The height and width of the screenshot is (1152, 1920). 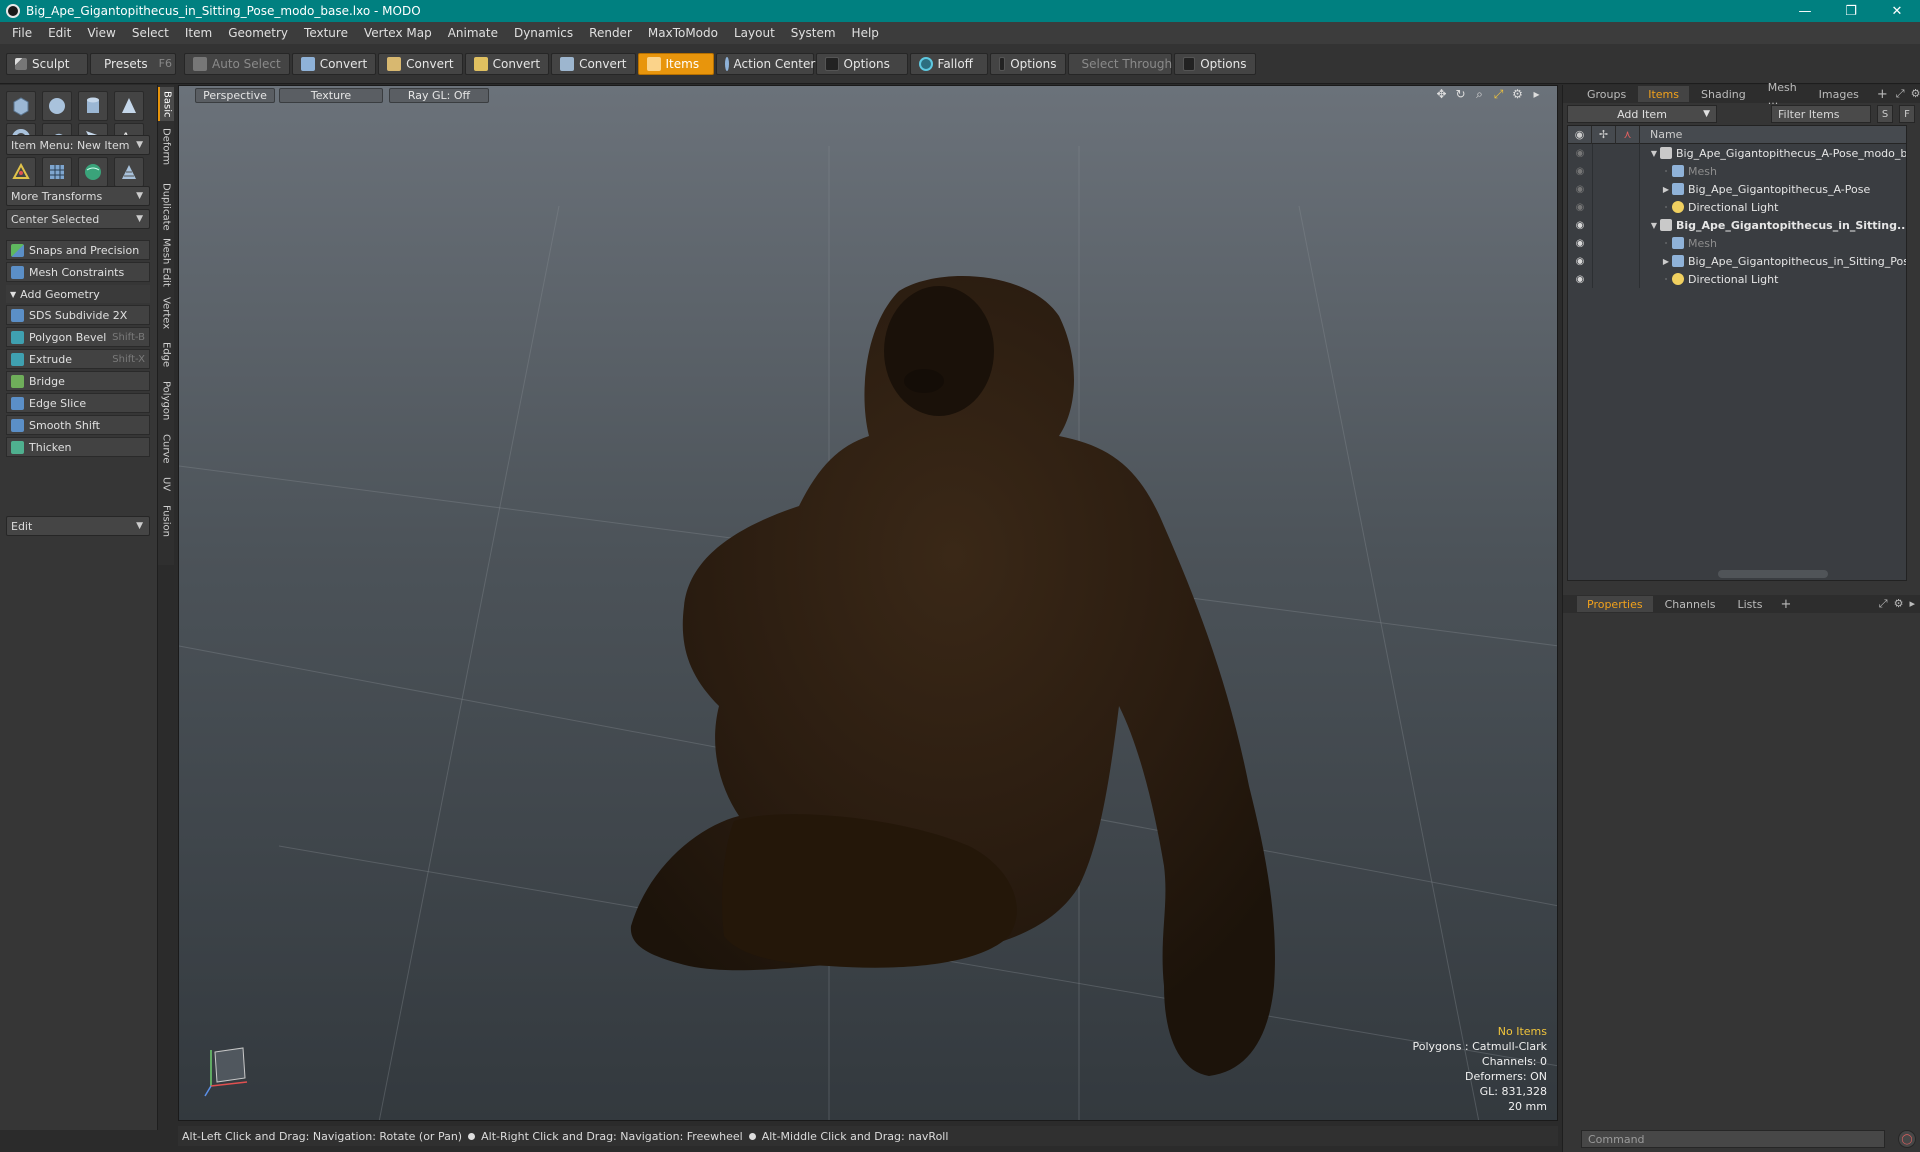 What do you see at coordinates (1907, 1139) in the screenshot?
I see `command-history-button: ◯` at bounding box center [1907, 1139].